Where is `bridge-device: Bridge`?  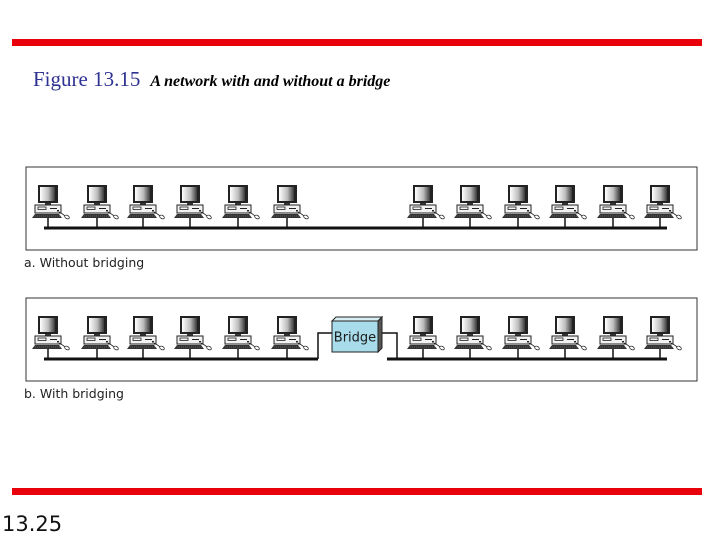
bridge-device: Bridge is located at coordinates (357, 334).